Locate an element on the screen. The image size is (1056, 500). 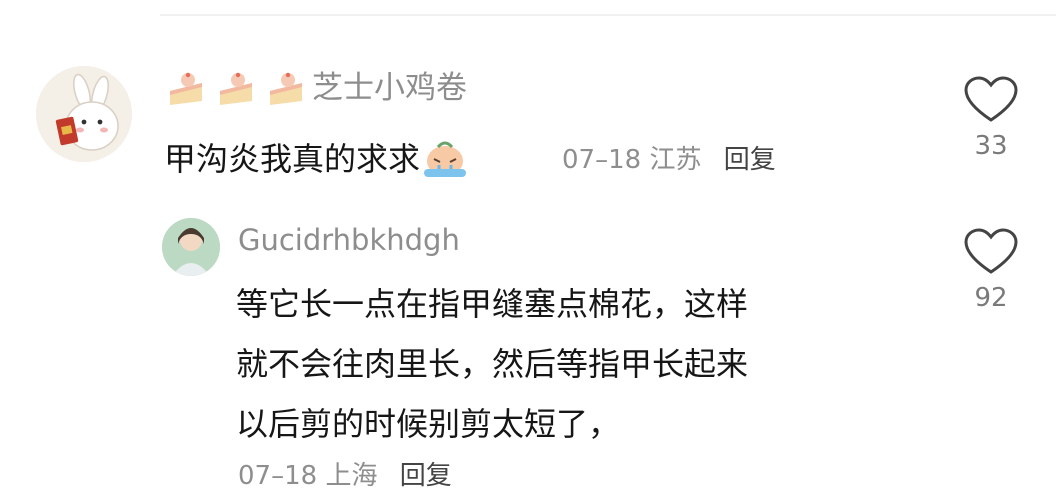
like-button: 33 is located at coordinates (991, 119).